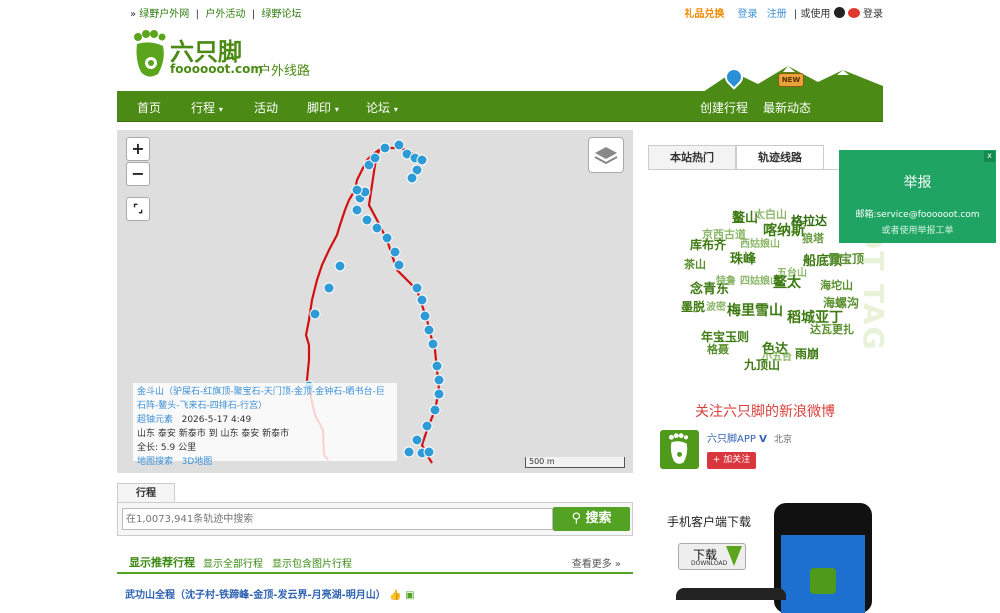 The height and width of the screenshot is (613, 1000). What do you see at coordinates (162, 562) in the screenshot?
I see `tab-recommended: 显示推荐行程` at bounding box center [162, 562].